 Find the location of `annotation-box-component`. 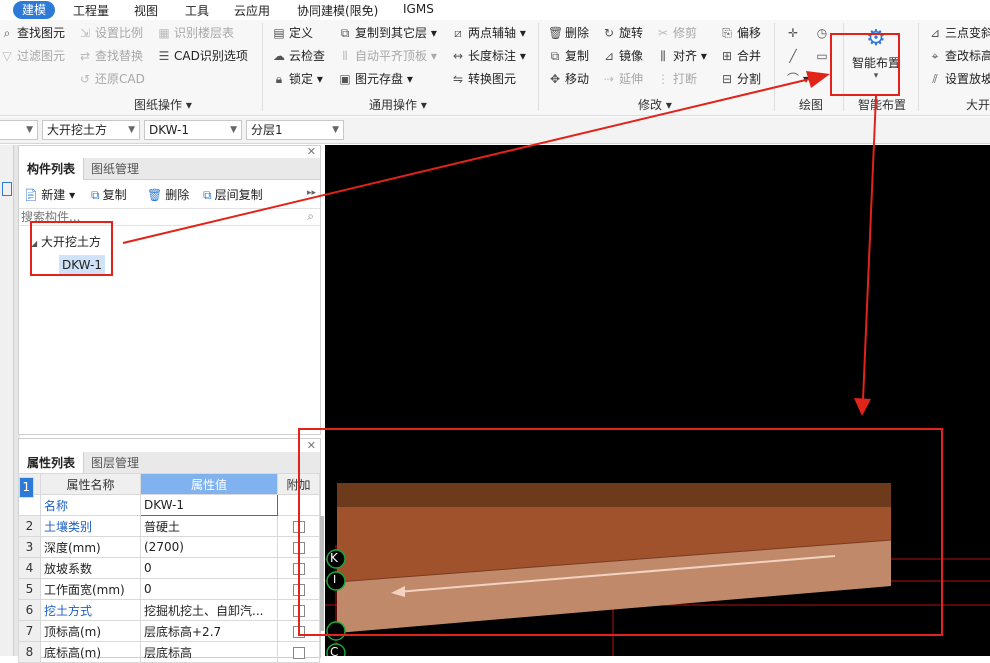

annotation-box-component is located at coordinates (71, 248).